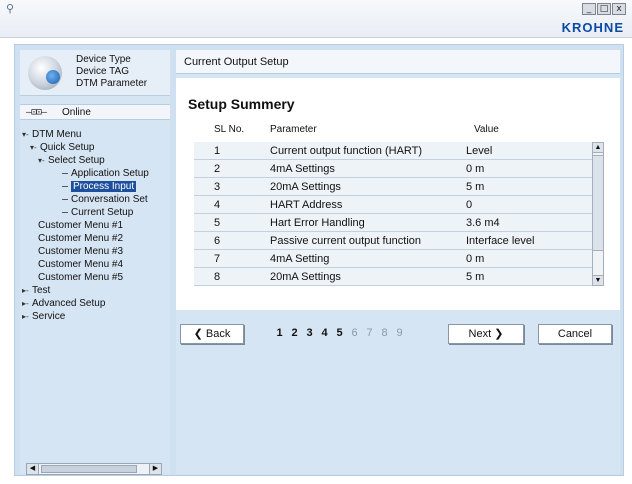 This screenshot has width=632, height=484. Describe the element at coordinates (110, 173) in the screenshot. I see `tree-item-label: Application Setup` at that location.